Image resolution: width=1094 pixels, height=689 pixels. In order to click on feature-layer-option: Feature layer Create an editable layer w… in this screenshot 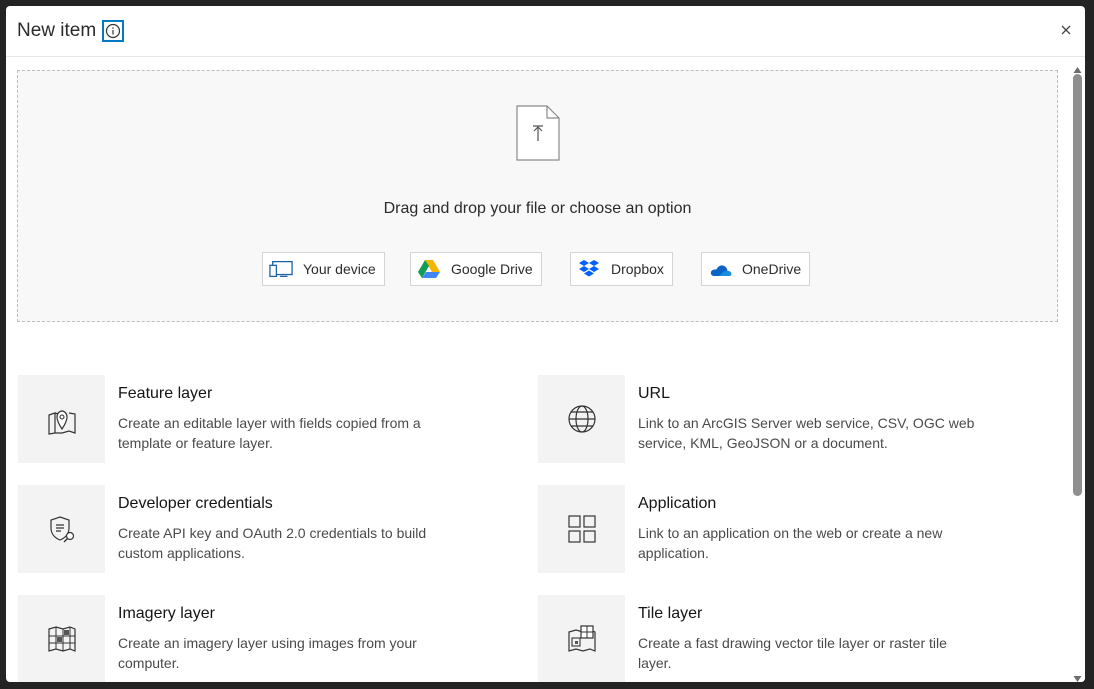, I will do `click(268, 419)`.